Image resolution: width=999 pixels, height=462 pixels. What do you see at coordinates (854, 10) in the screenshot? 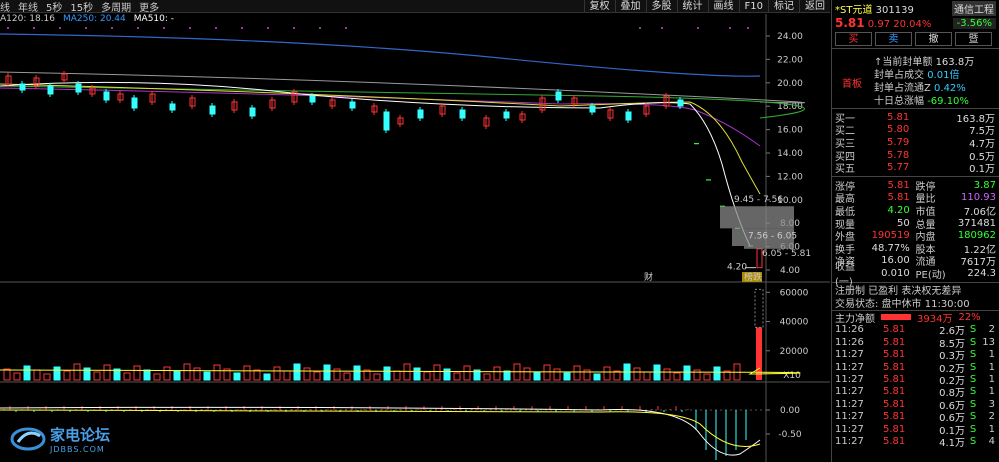
I see `stock-name: *ST元道` at bounding box center [854, 10].